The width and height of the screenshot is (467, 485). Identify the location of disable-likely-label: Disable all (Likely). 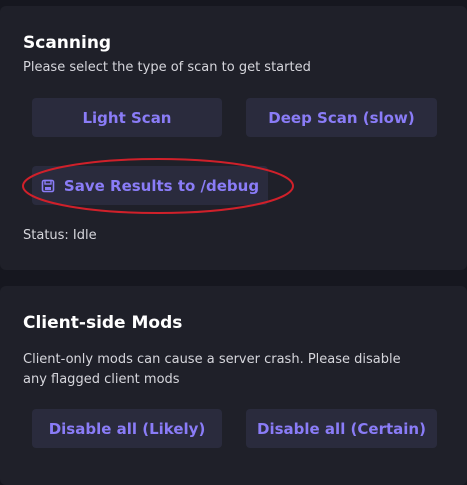
(127, 428).